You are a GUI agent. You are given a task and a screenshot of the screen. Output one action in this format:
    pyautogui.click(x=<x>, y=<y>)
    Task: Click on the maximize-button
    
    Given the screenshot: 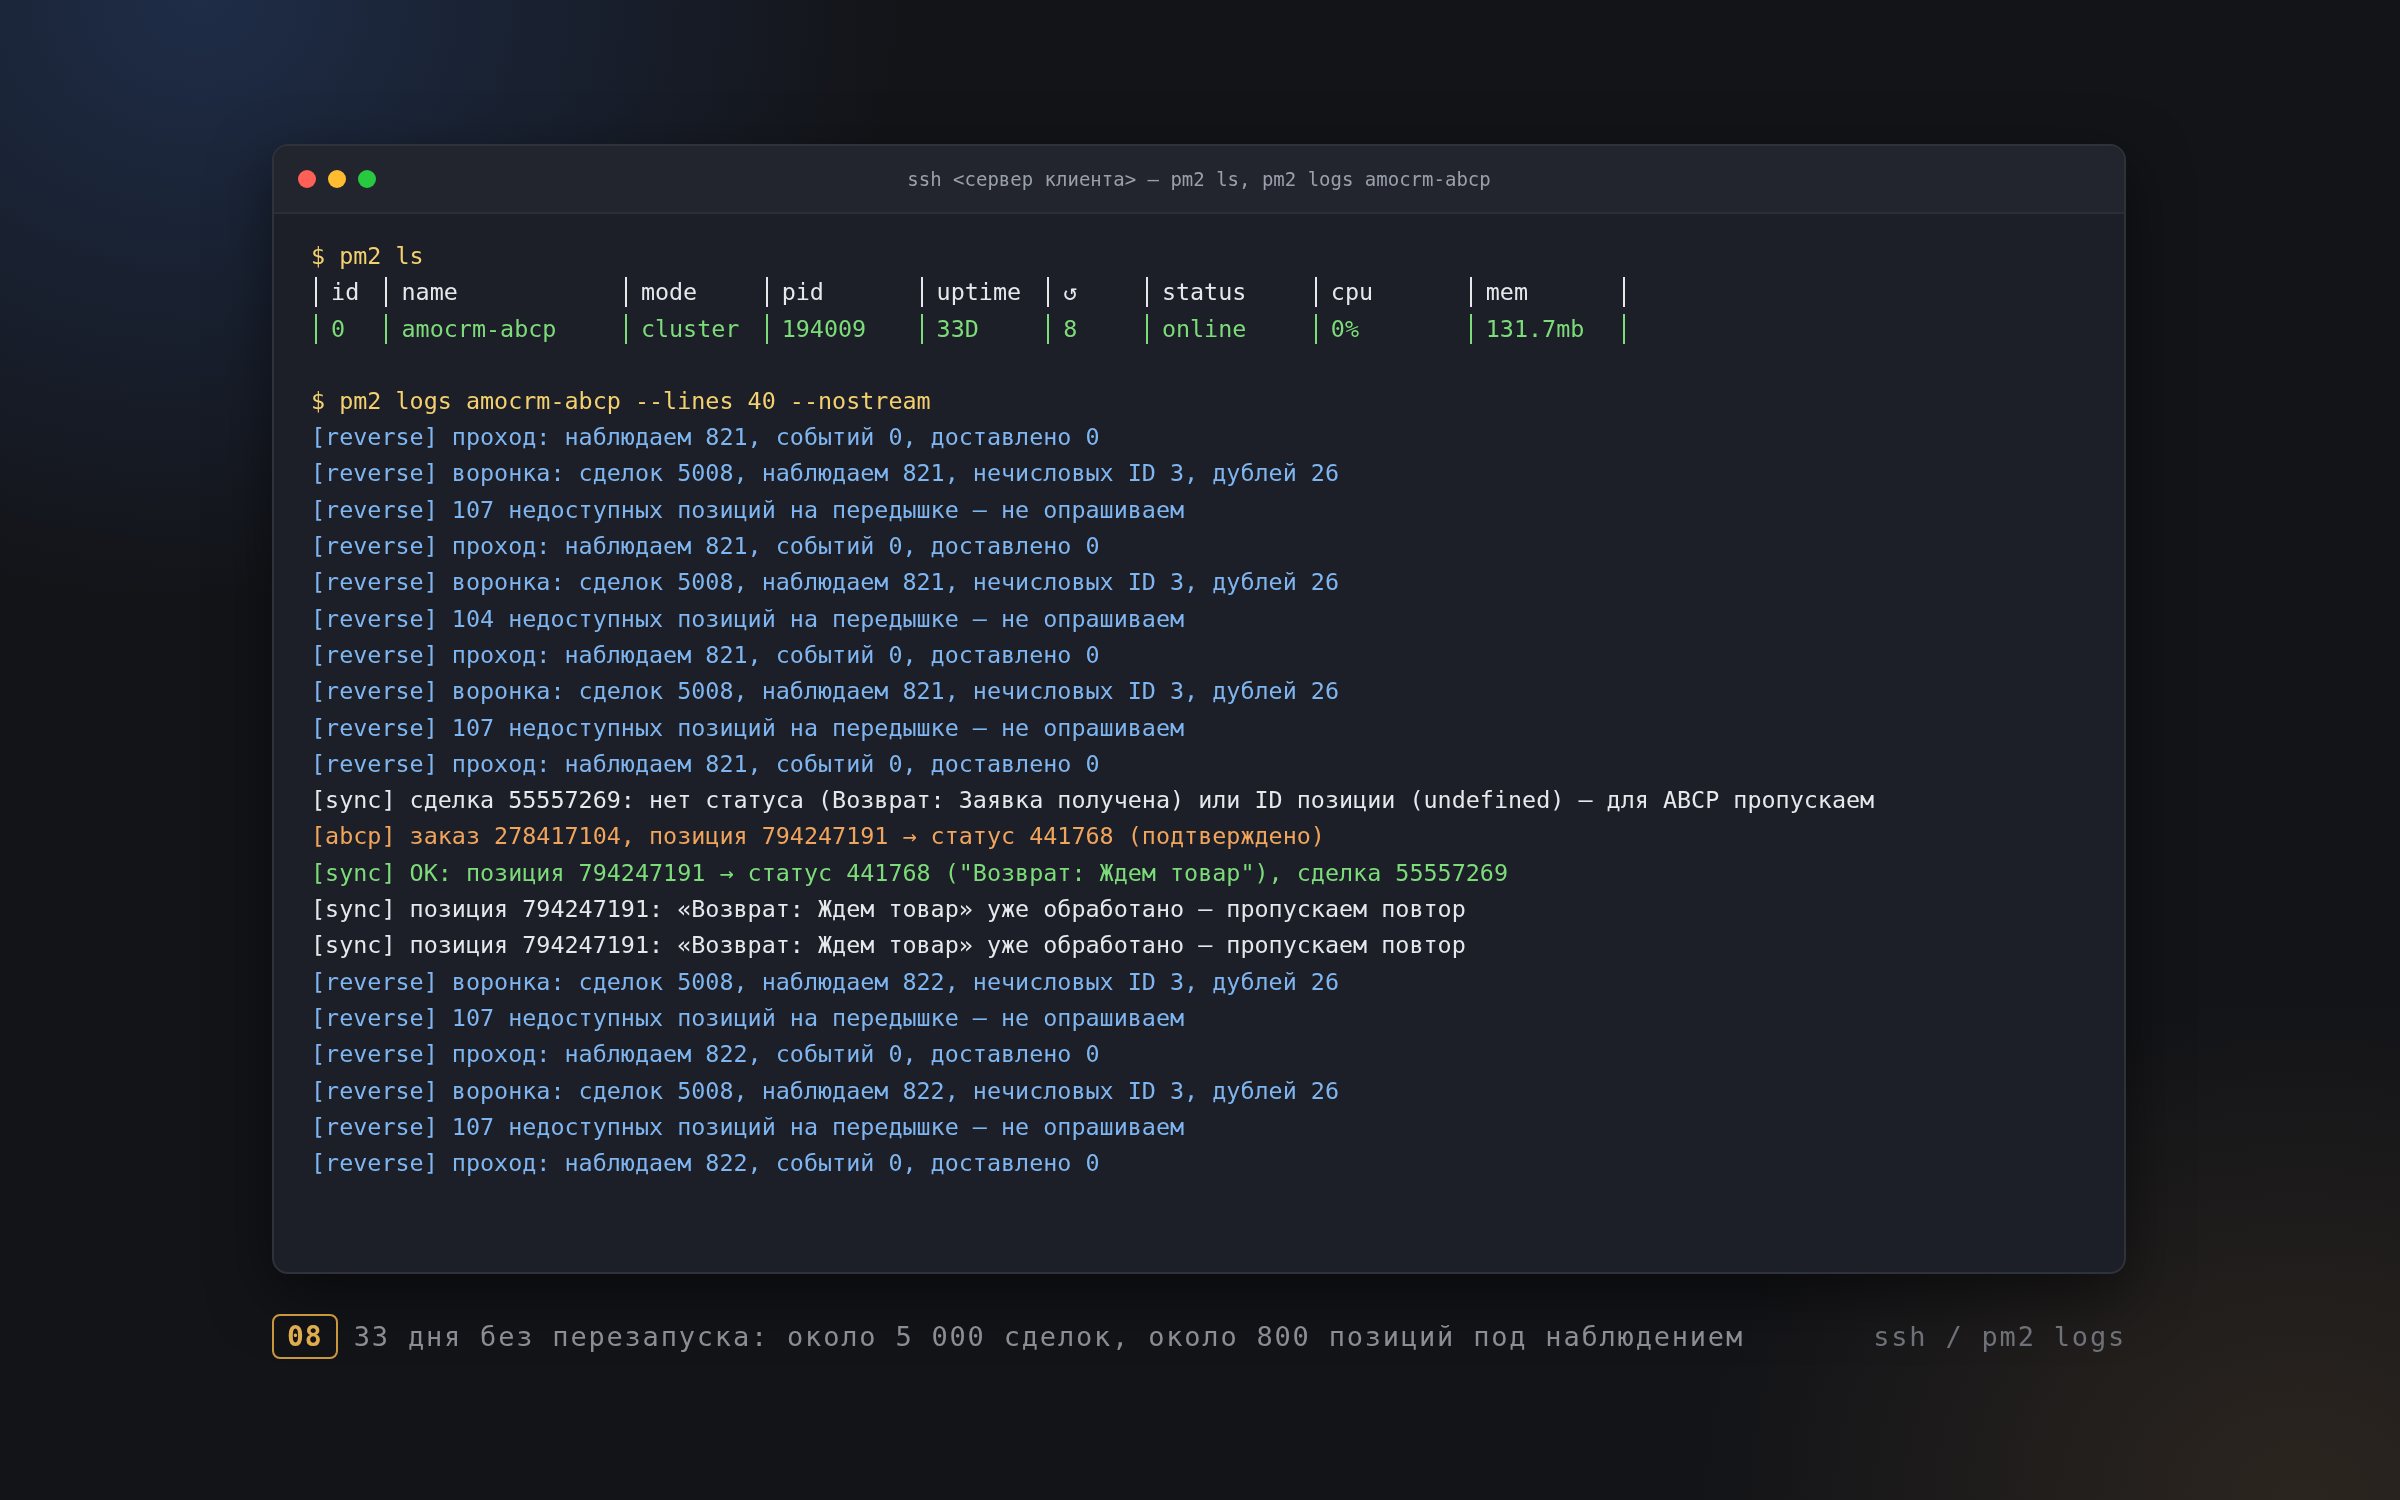 What is the action you would take?
    pyautogui.click(x=367, y=179)
    